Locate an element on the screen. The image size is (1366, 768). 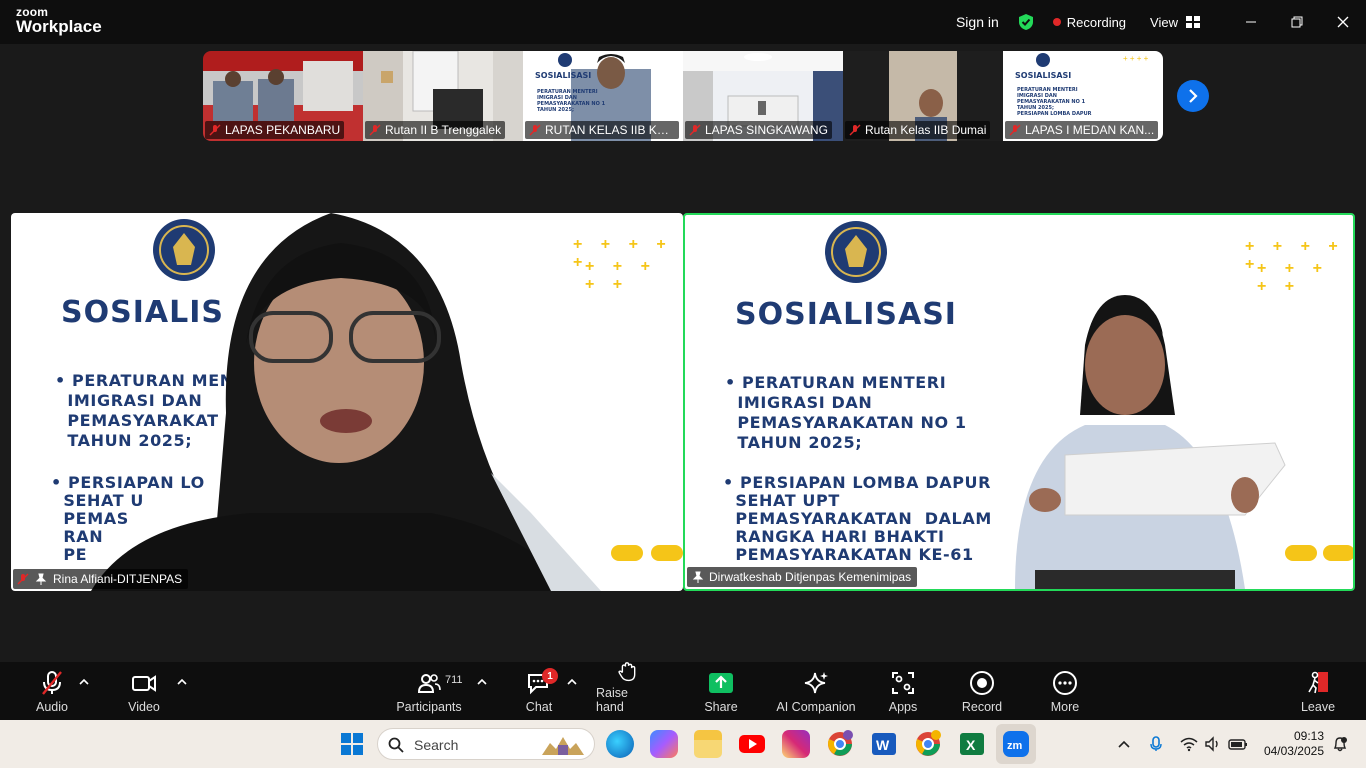
muted-microphone-icon is located at coordinates (52, 683).